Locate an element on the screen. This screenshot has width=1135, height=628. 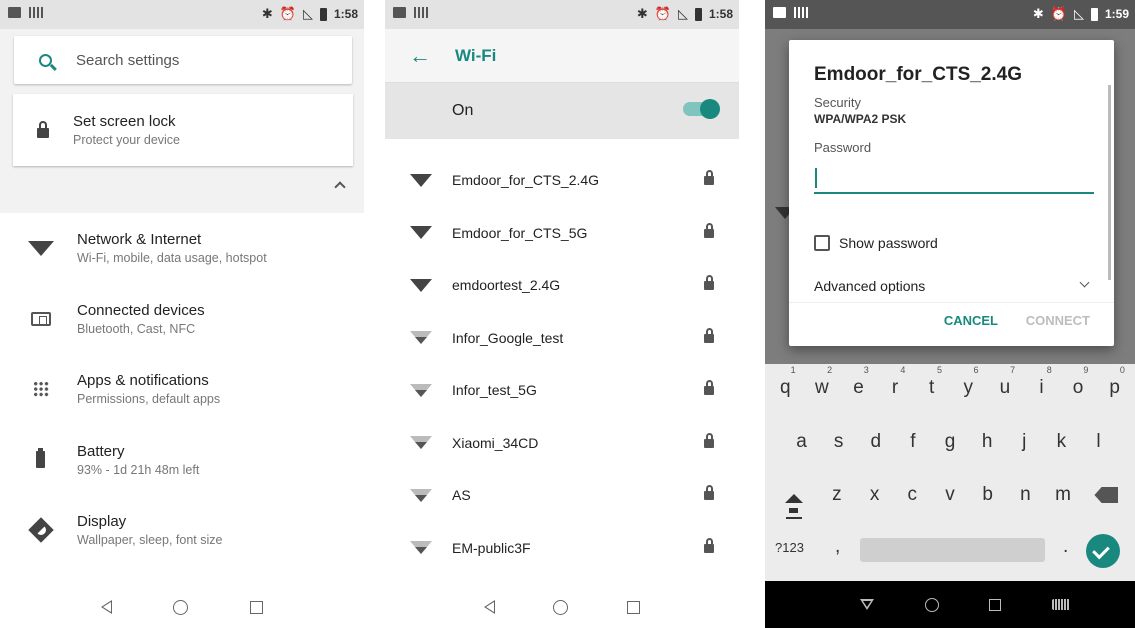
item-title: Connected devices is located at coordinates (141, 310).